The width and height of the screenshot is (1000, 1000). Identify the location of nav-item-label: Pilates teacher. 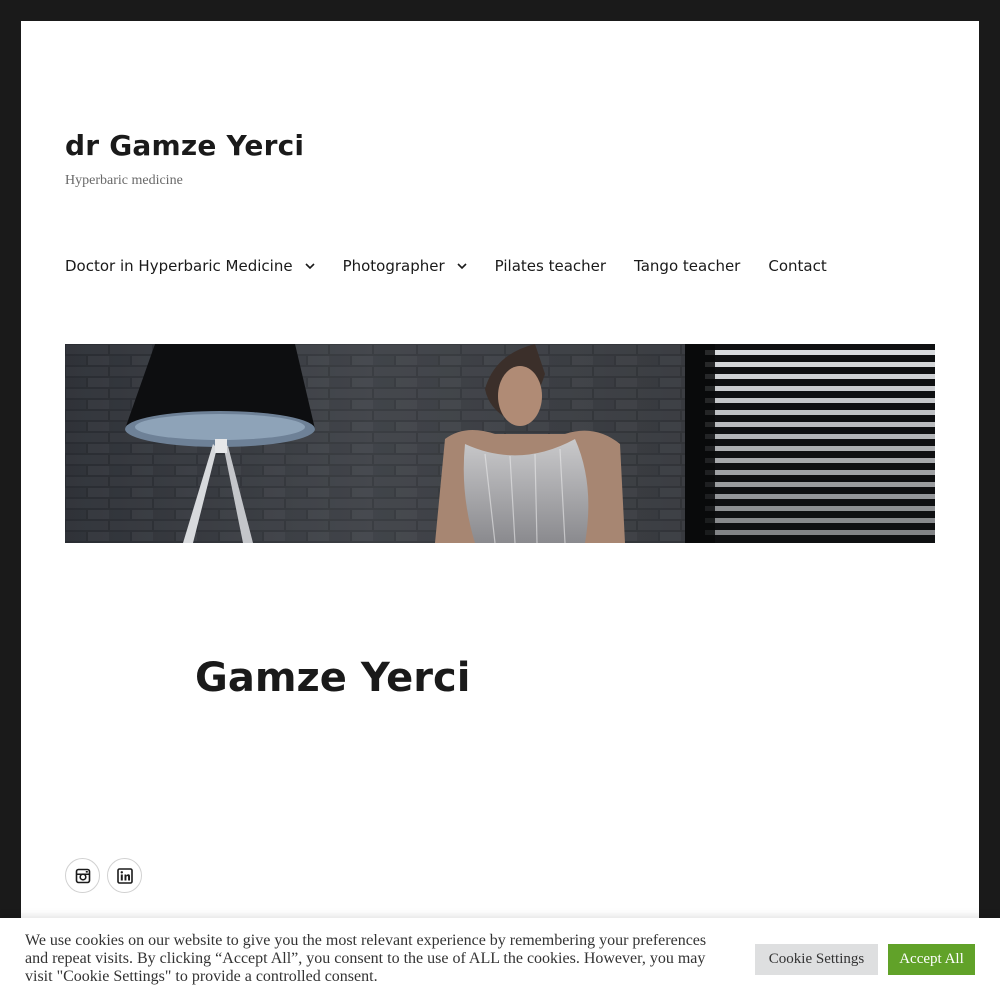
(550, 266).